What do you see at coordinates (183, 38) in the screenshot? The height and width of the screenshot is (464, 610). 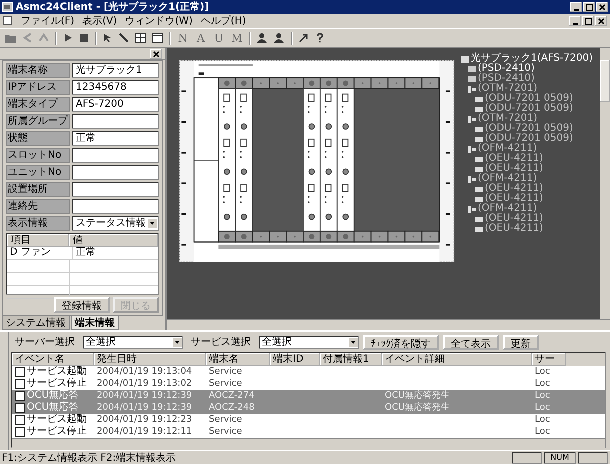 I see `toolbar-button: N` at bounding box center [183, 38].